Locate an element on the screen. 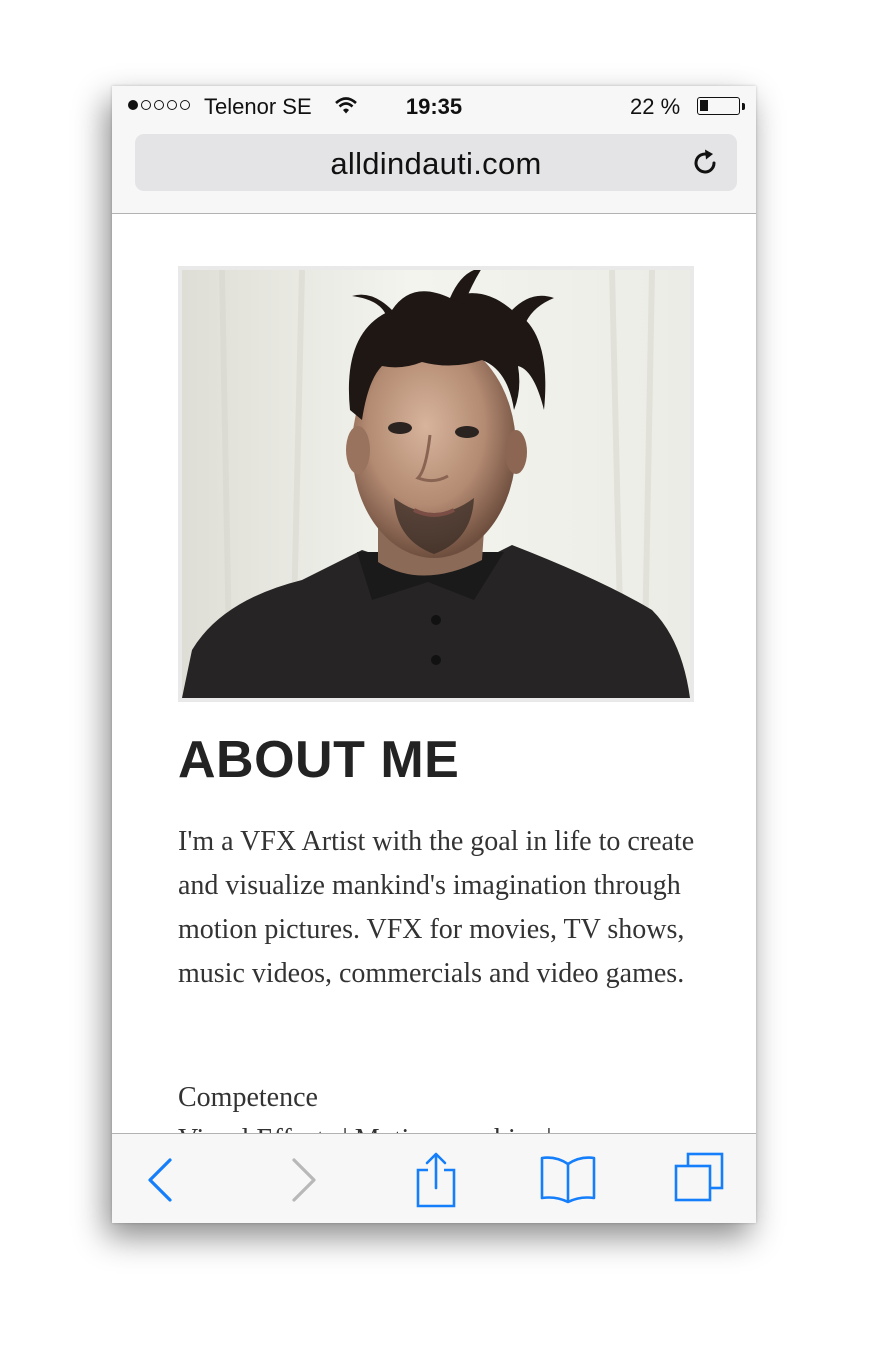 This screenshot has height=1357, width=876. about-me-heading: ABOUT ME is located at coordinates (319, 760).